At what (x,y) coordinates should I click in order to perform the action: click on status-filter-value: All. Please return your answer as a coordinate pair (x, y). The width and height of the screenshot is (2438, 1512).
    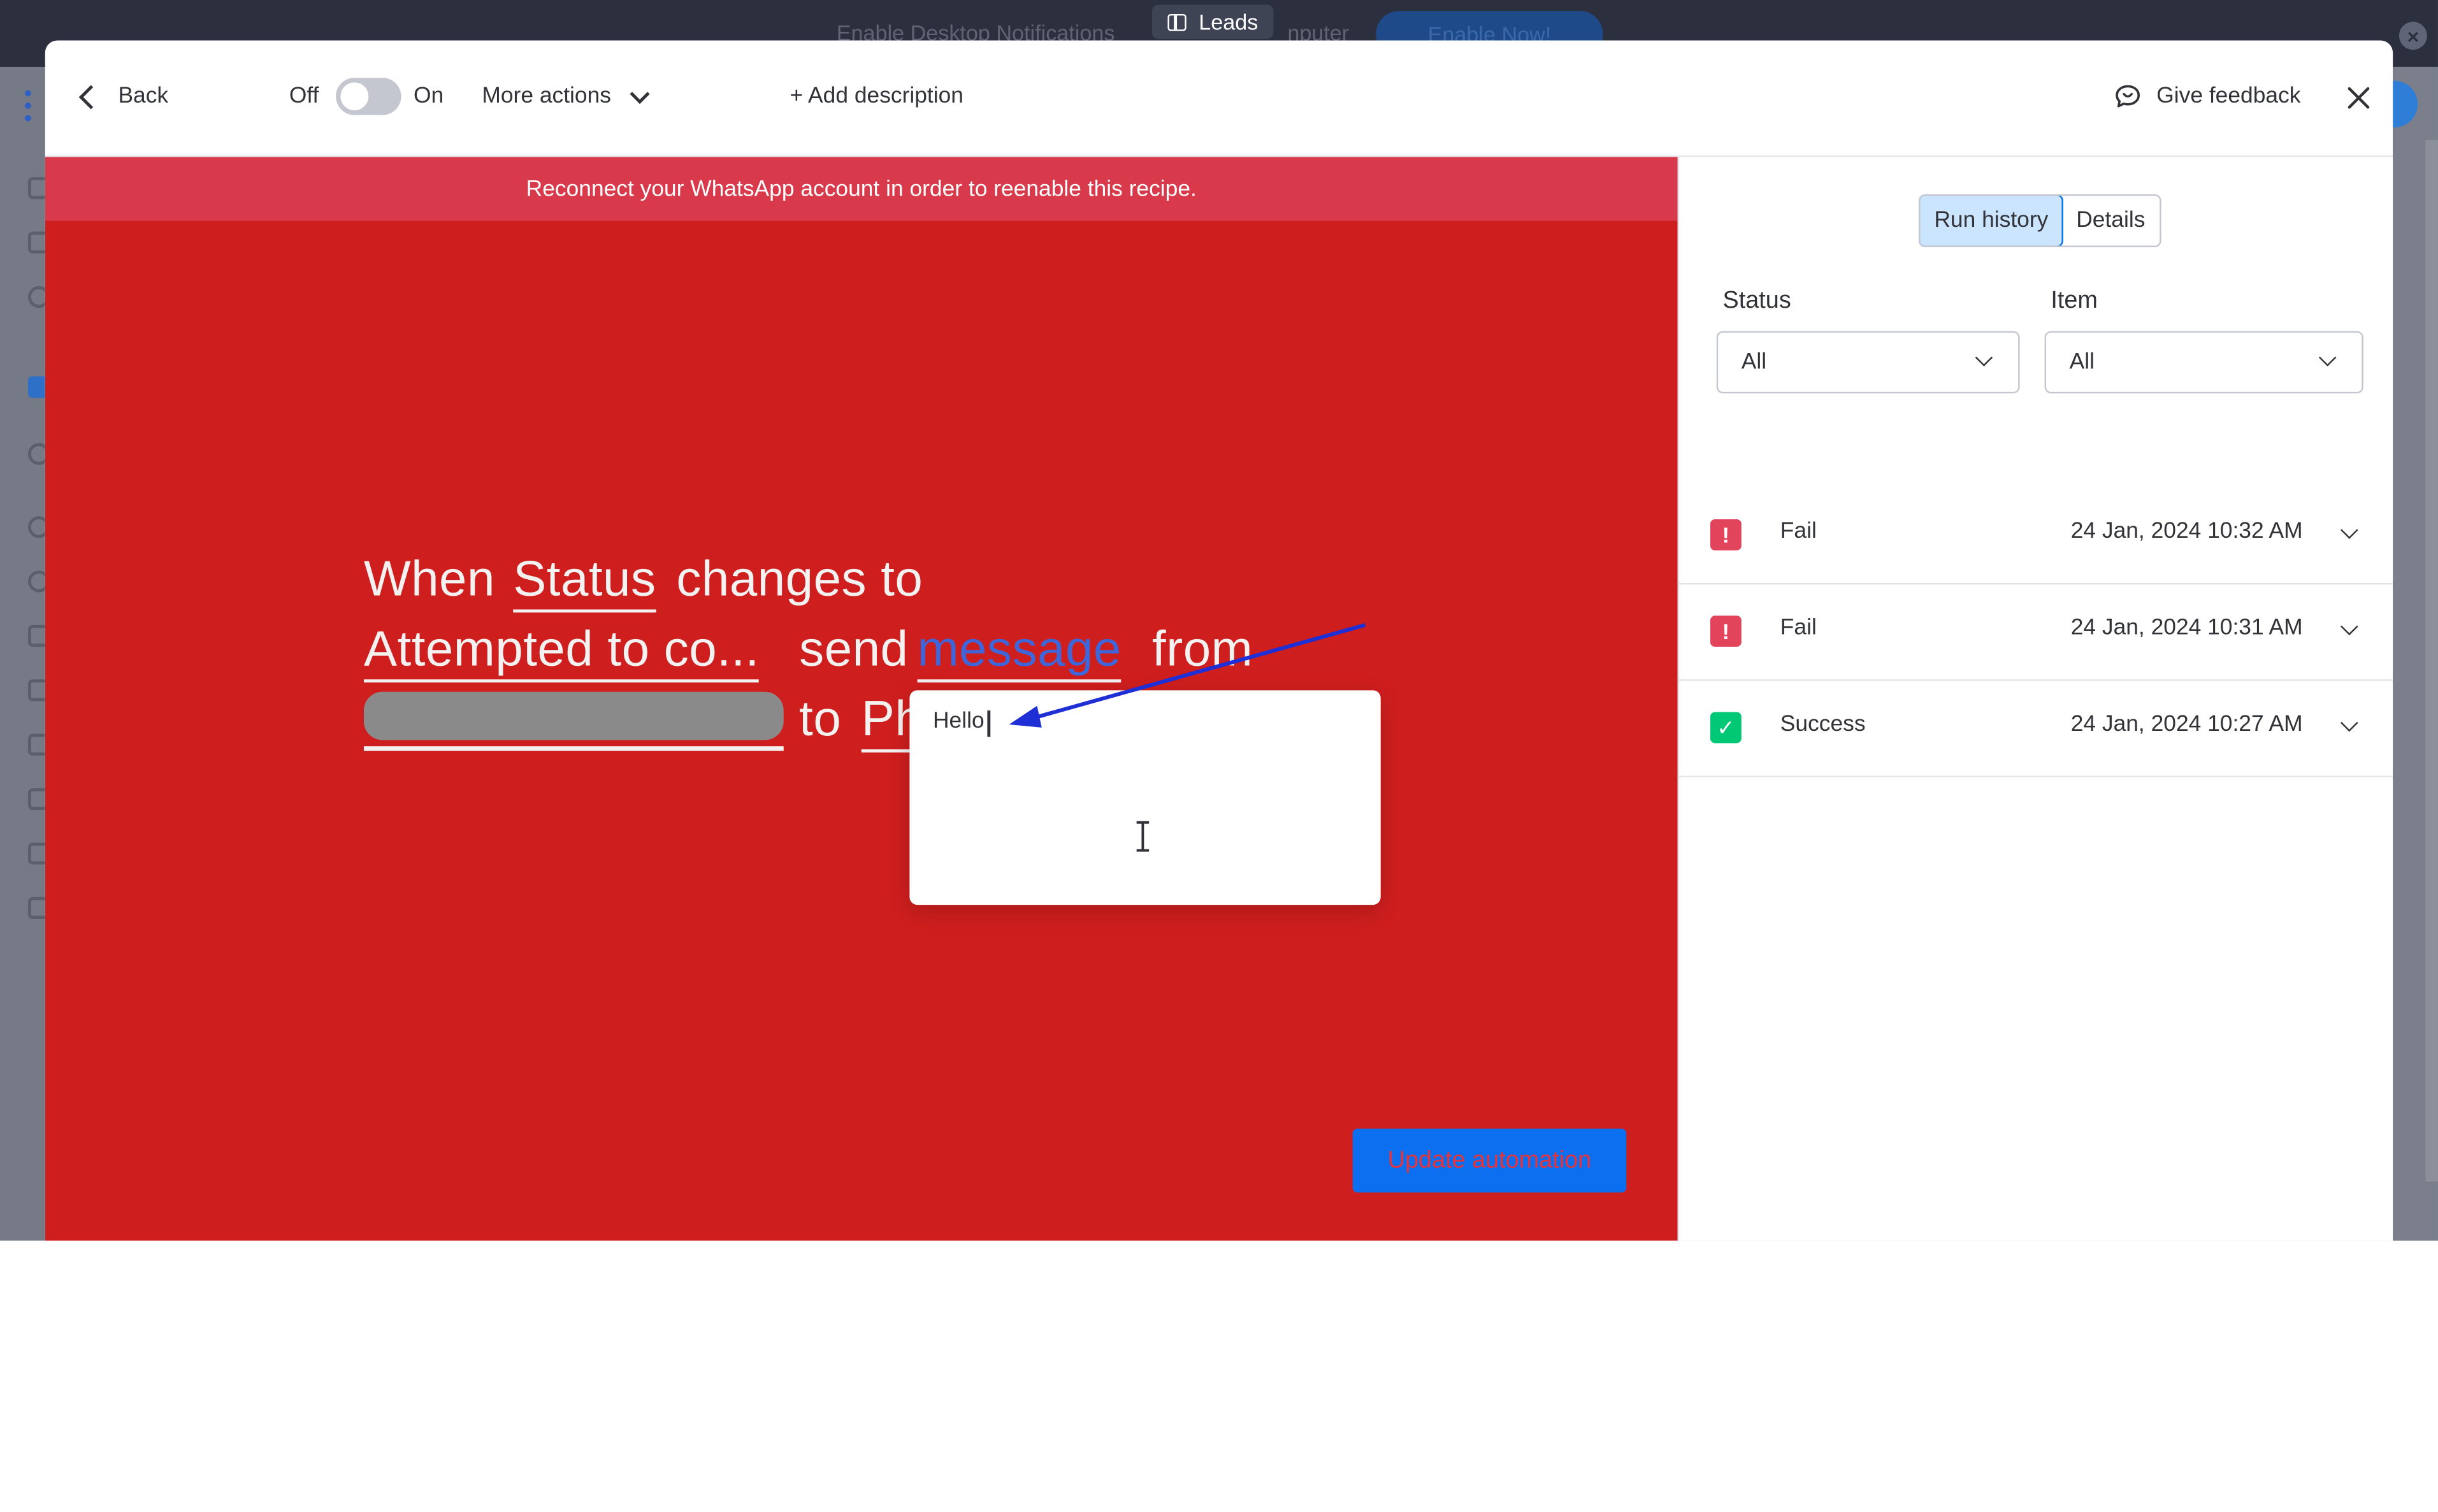
    Looking at the image, I should click on (1754, 362).